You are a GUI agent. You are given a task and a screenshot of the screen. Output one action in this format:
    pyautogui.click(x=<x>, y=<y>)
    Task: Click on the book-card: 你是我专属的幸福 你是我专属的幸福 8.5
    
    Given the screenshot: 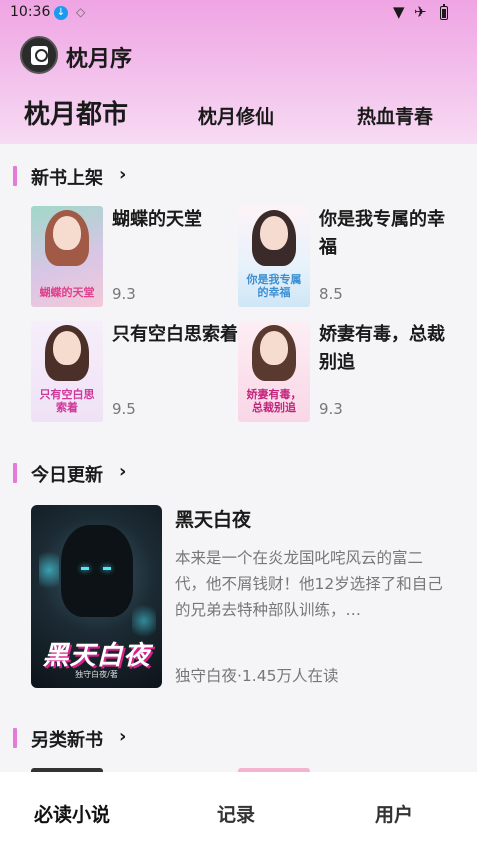 What is the action you would take?
    pyautogui.click(x=343, y=258)
    